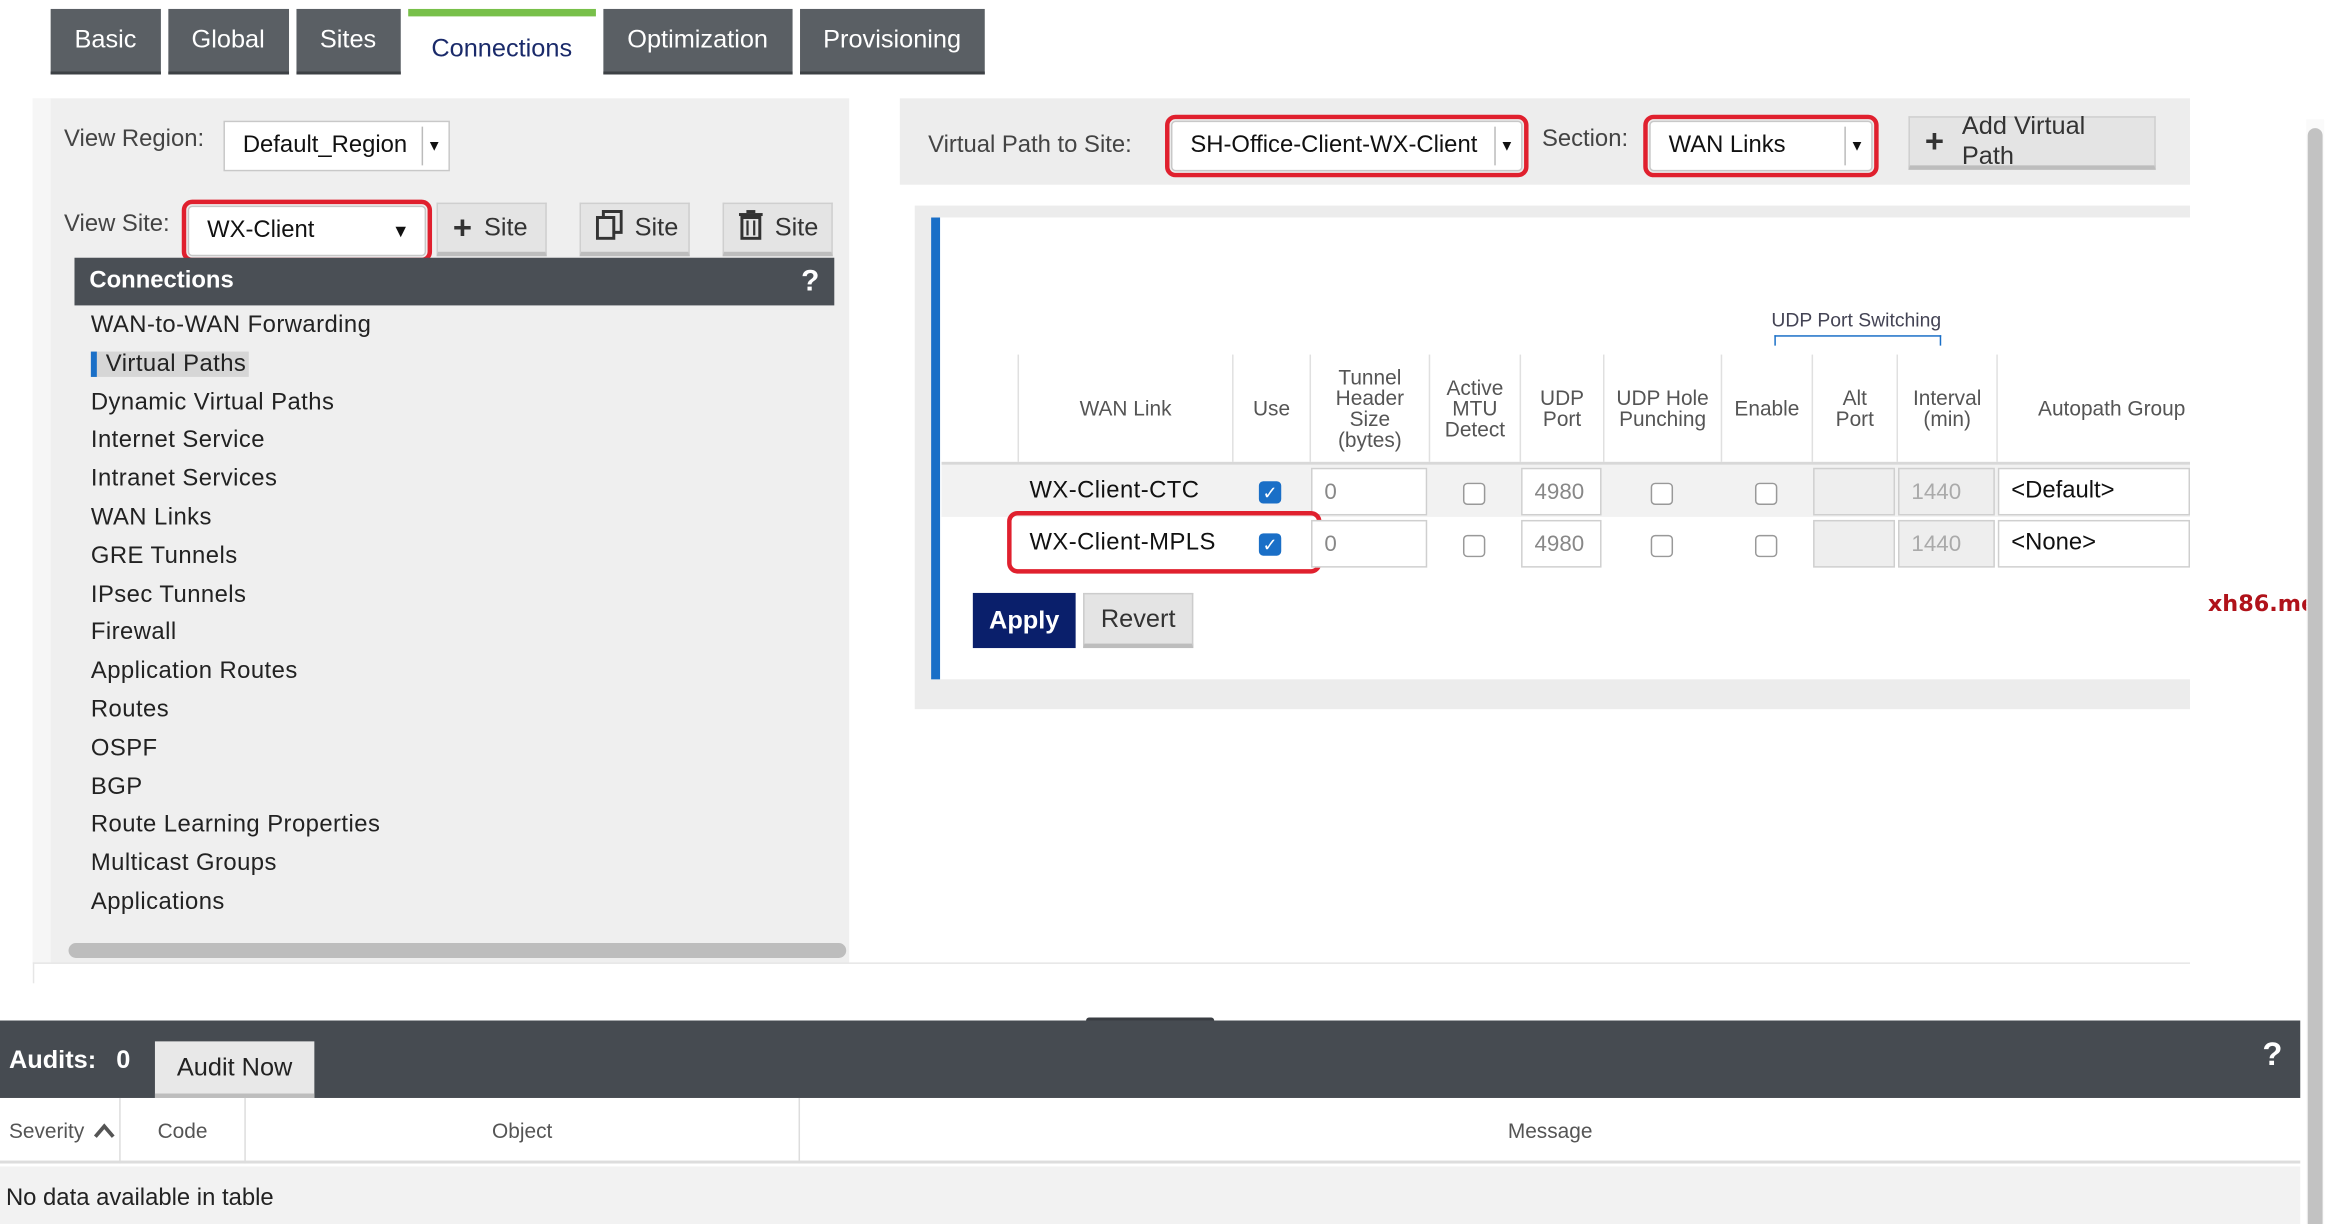 This screenshot has height=1224, width=2336. What do you see at coordinates (235, 710) in the screenshot?
I see `nav-item-routes: Routes` at bounding box center [235, 710].